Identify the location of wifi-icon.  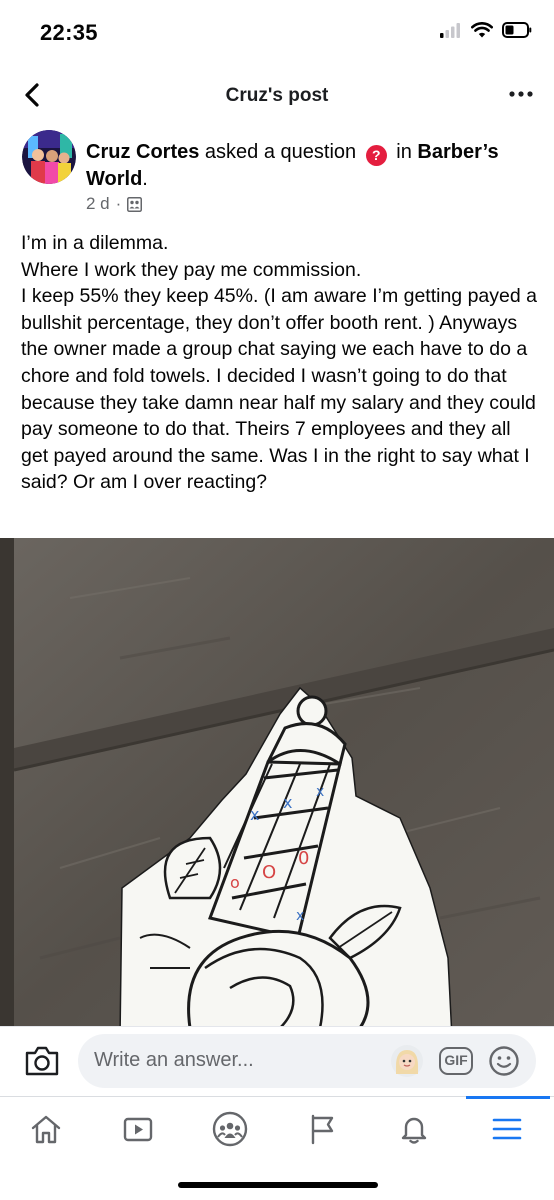
(482, 30).